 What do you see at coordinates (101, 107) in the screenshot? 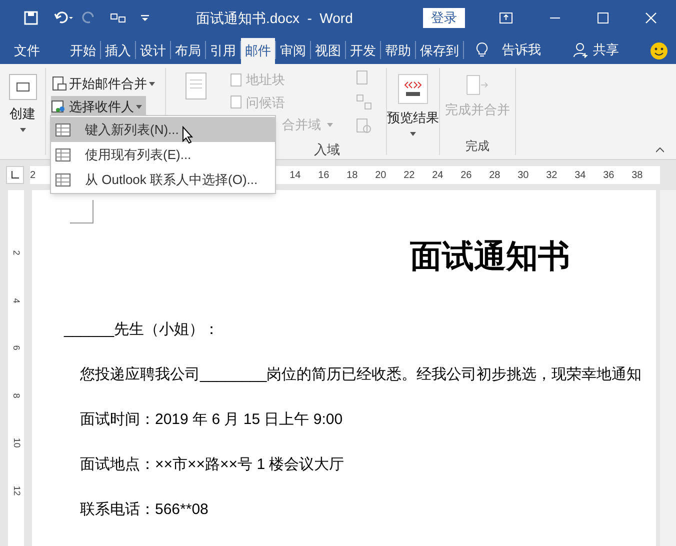
I see `select-recipients-label: 选择收件人` at bounding box center [101, 107].